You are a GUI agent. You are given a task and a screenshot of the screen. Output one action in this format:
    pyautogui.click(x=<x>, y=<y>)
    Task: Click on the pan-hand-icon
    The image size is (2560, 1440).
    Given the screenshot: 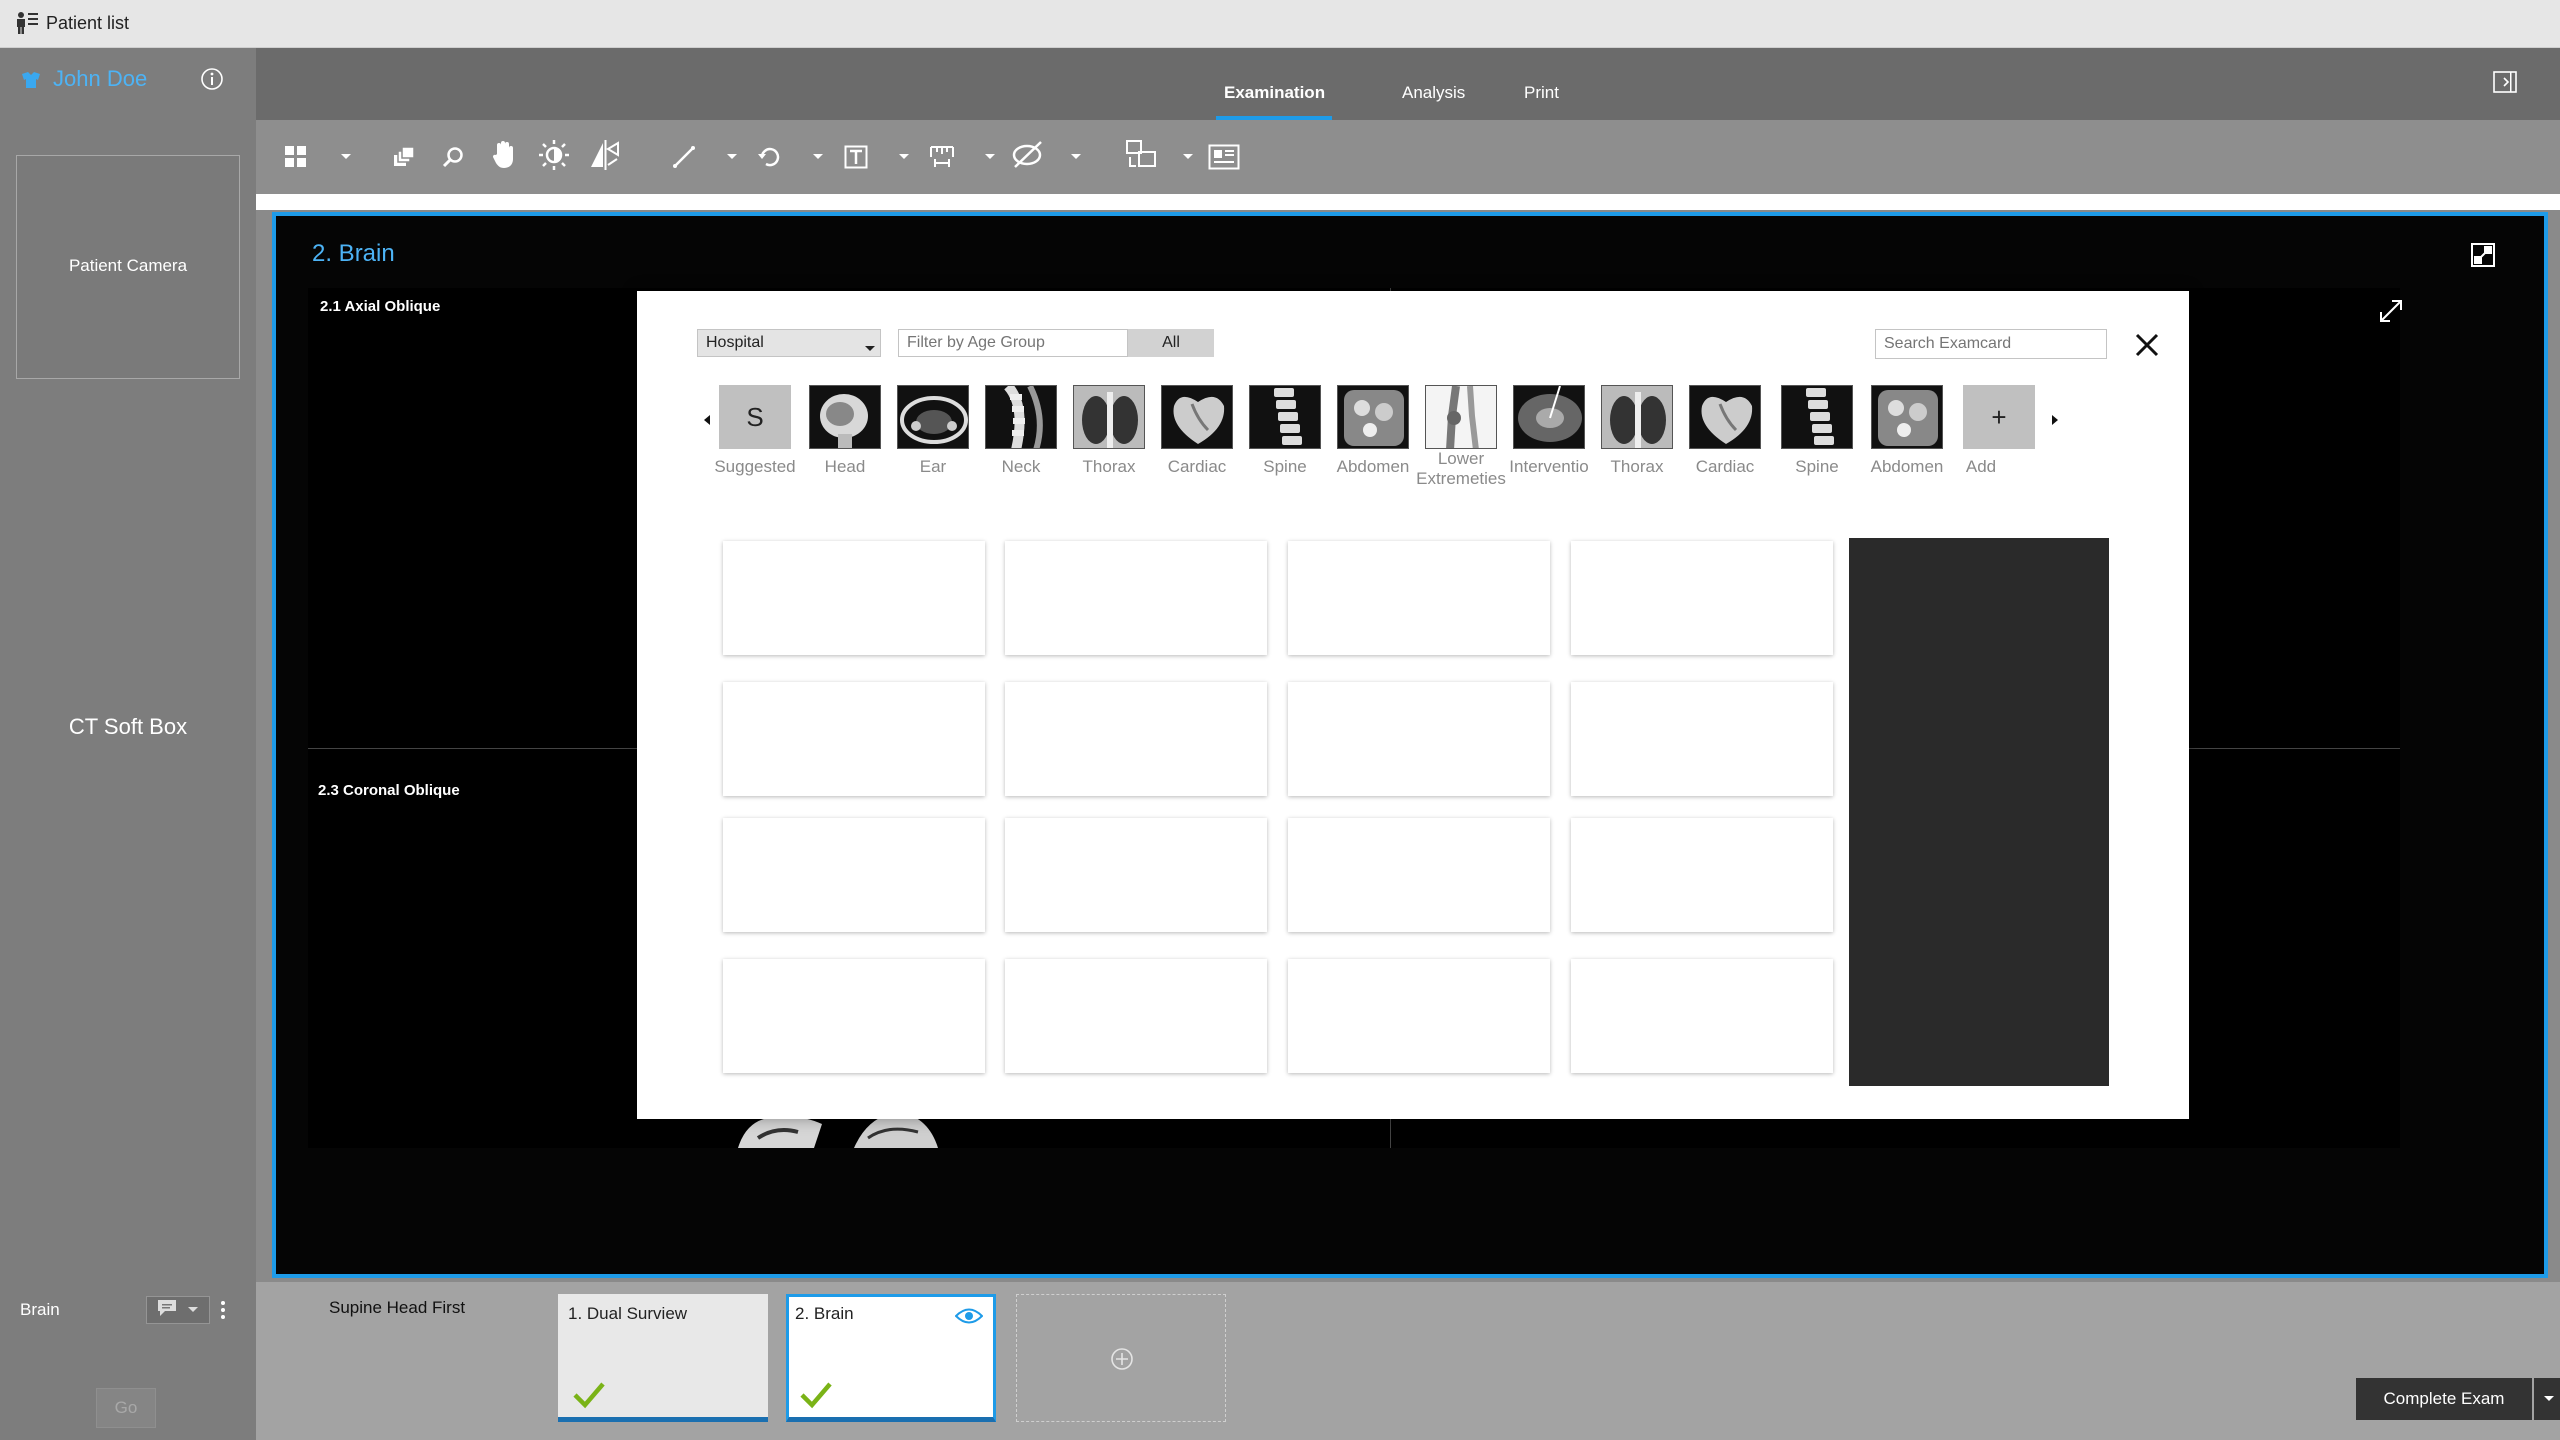 What is the action you would take?
    pyautogui.click(x=504, y=155)
    